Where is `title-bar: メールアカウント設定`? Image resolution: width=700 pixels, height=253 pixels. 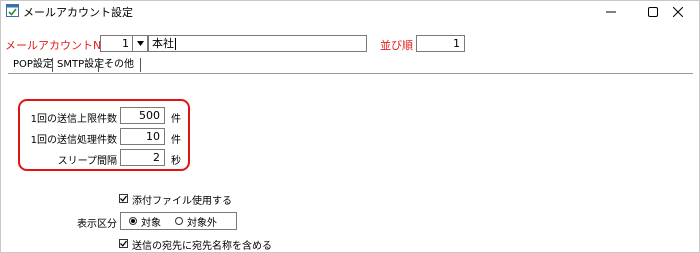
title-bar: メールアカウント設定 is located at coordinates (350, 11).